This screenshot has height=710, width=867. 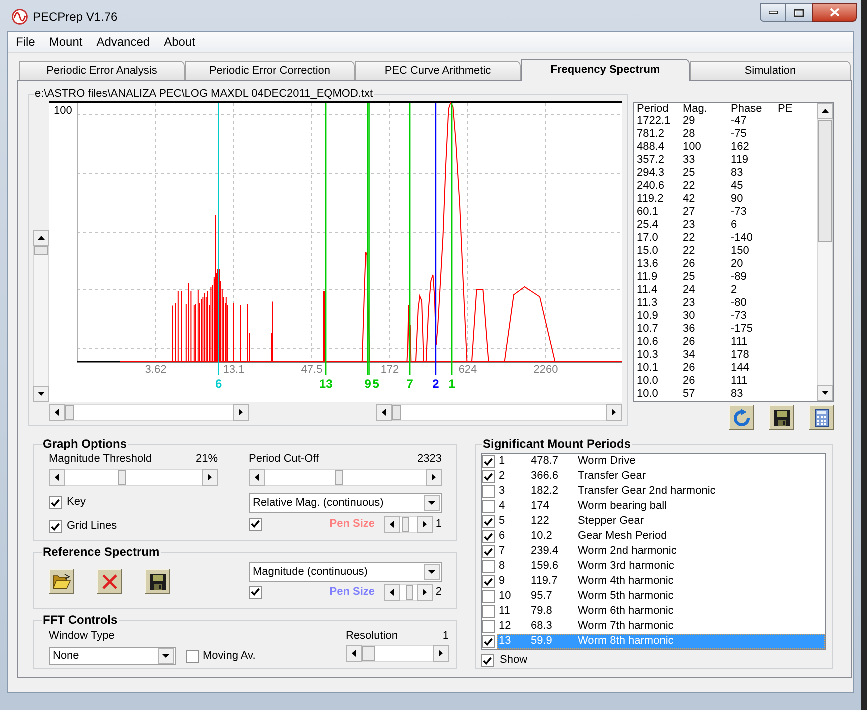 I want to click on menu-item: File, so click(x=25, y=42).